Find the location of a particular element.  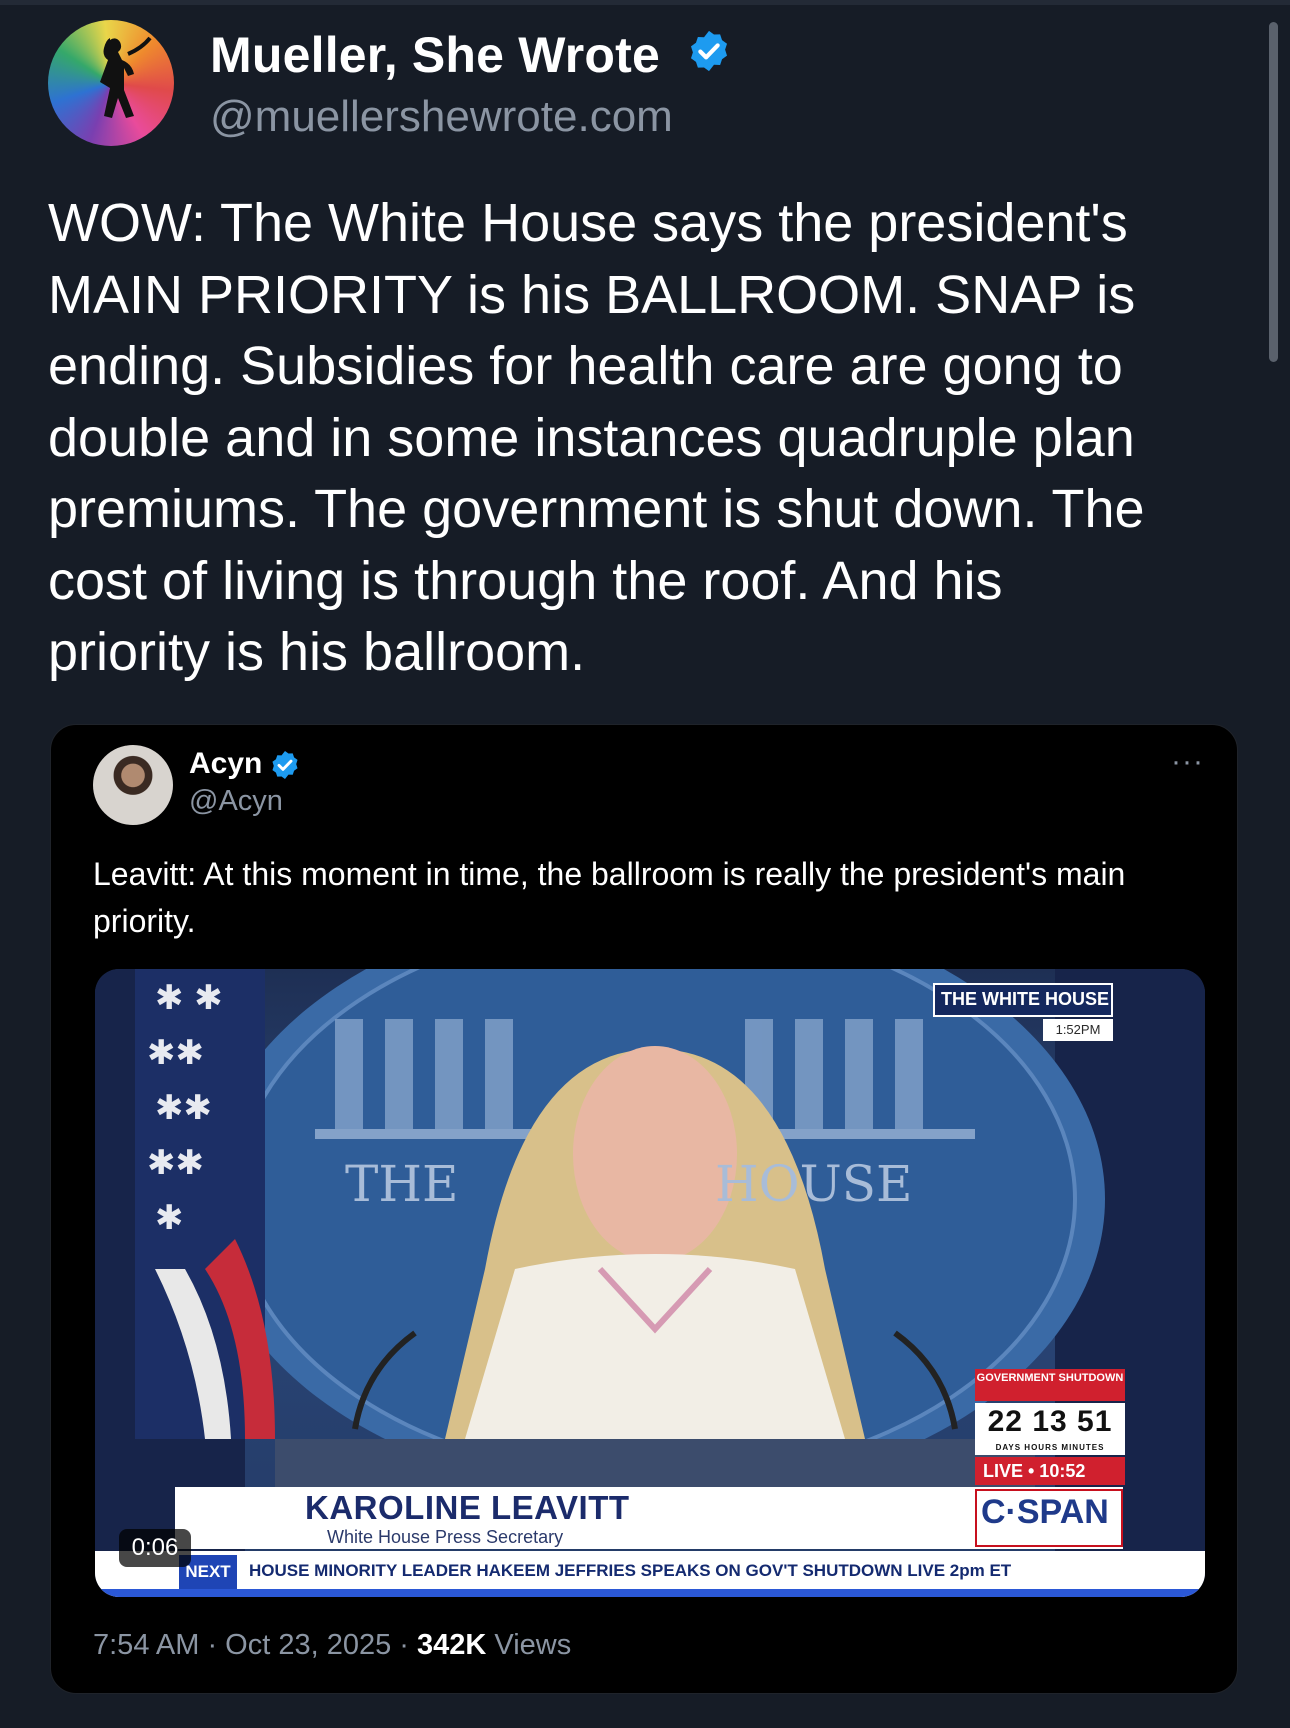

quoted-author-avatar is located at coordinates (133, 785).